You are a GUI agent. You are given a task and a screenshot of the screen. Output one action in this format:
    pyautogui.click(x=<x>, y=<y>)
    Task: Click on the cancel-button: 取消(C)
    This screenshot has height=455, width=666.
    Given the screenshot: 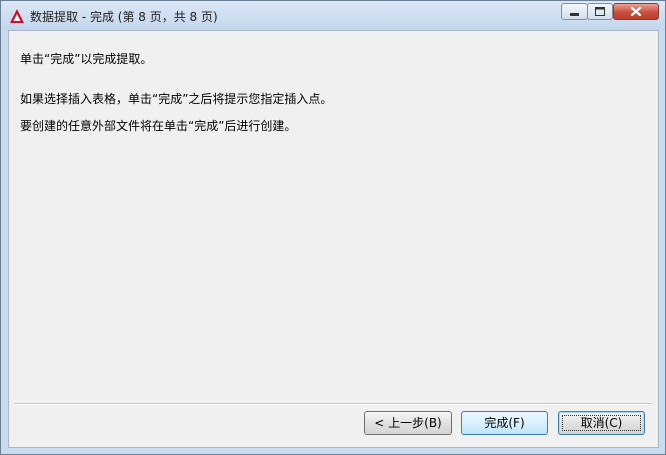 What is the action you would take?
    pyautogui.click(x=601, y=423)
    